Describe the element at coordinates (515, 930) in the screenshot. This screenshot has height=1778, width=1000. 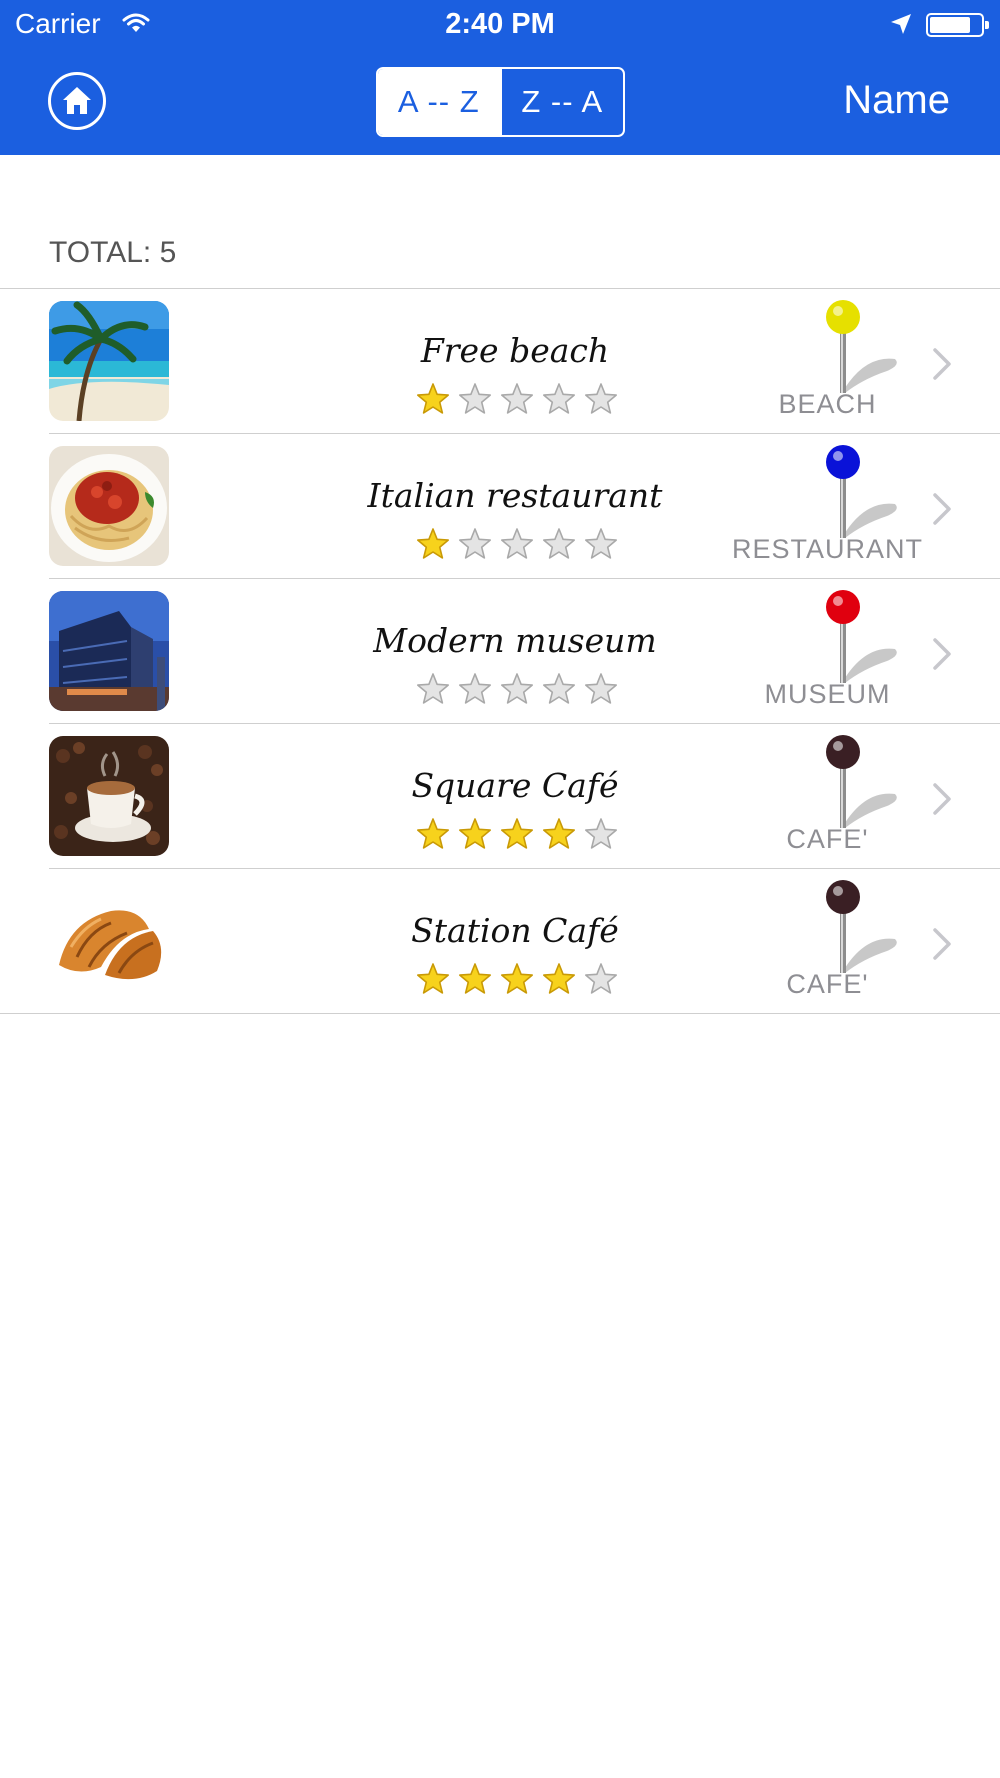
I see `place-name: Station Café` at that location.